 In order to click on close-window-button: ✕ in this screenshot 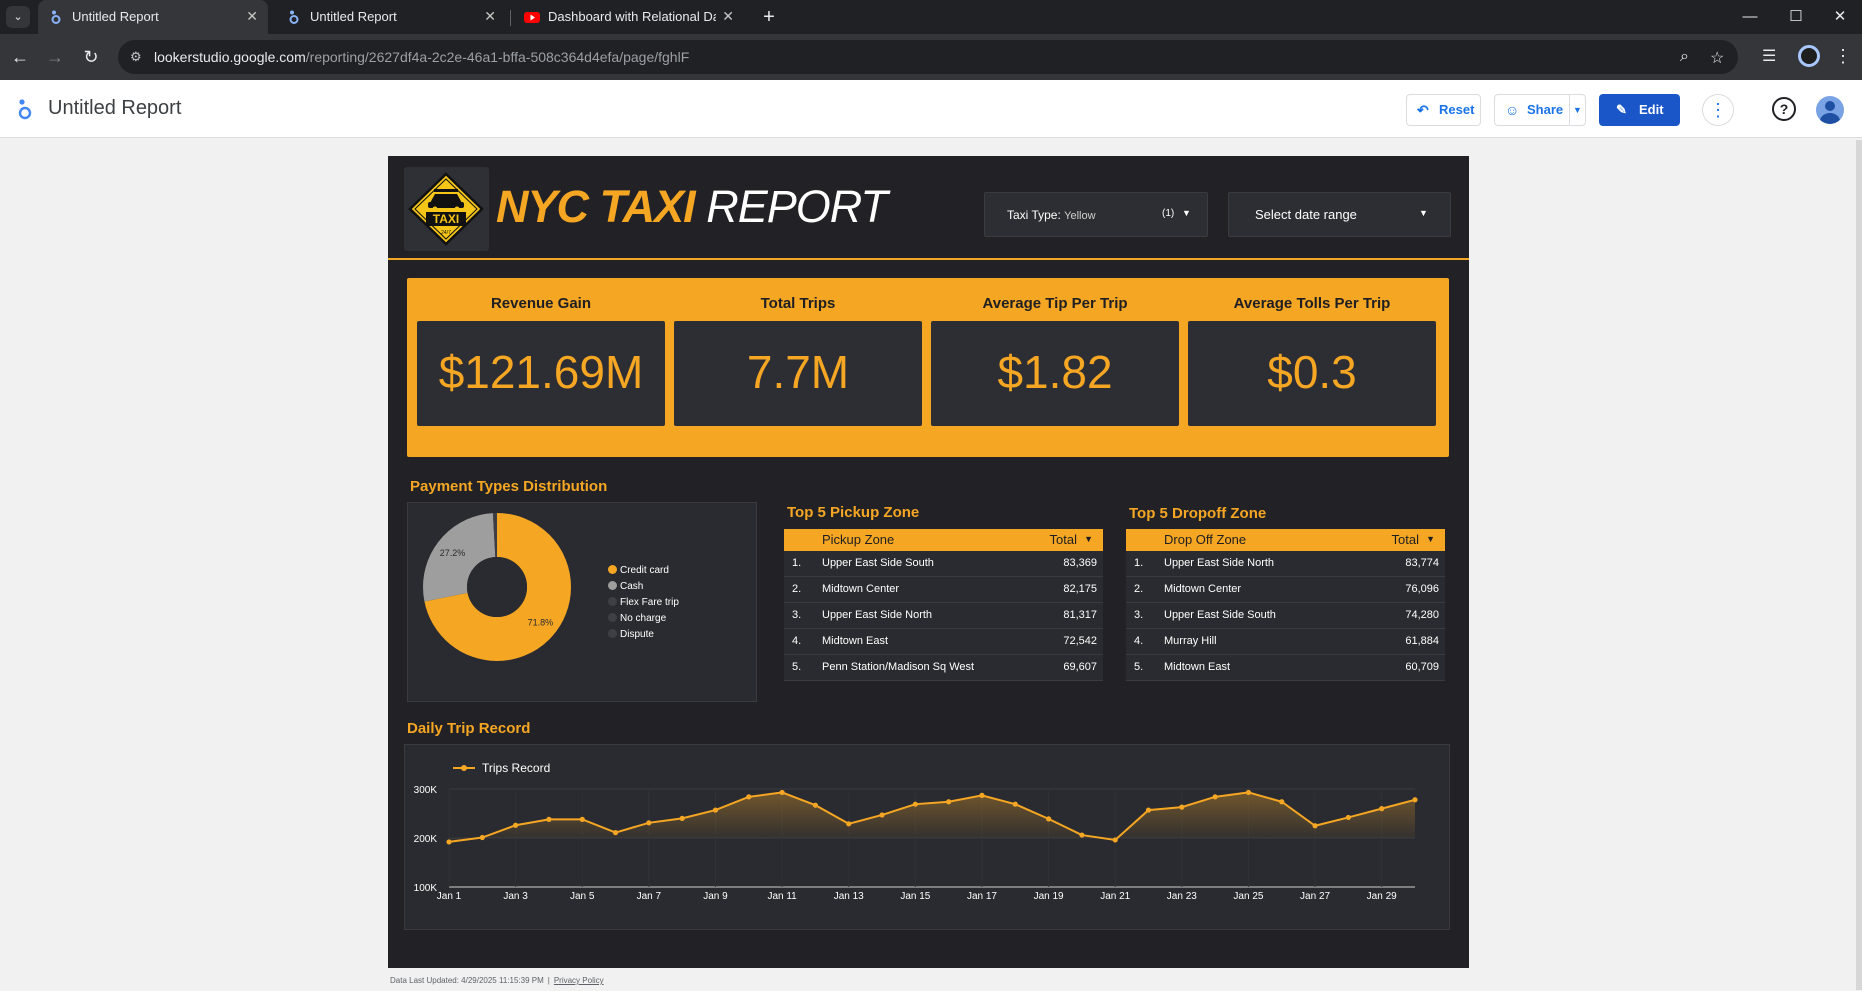, I will do `click(1840, 17)`.